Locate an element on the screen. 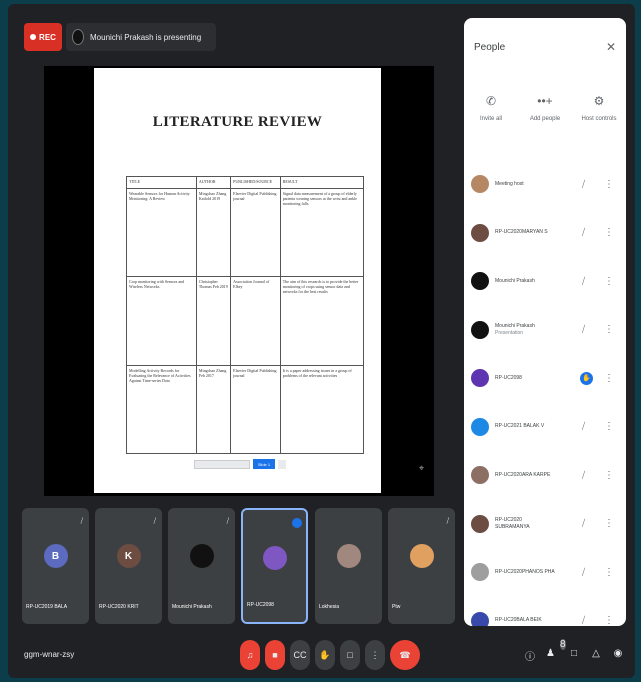  participant-row: RP-UC2020PHANOS PHA ⧸ ⋮ is located at coordinates (545, 572).